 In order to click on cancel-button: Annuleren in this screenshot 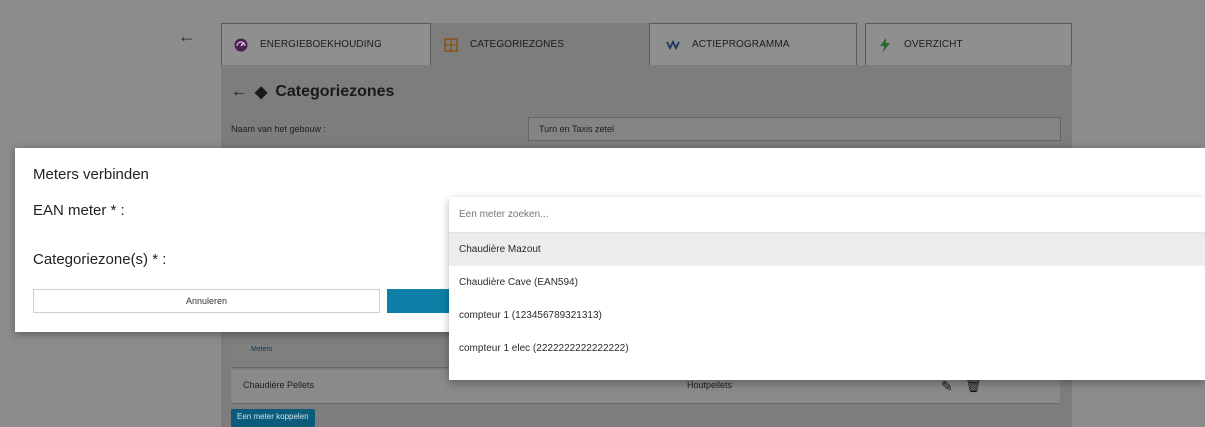, I will do `click(206, 301)`.